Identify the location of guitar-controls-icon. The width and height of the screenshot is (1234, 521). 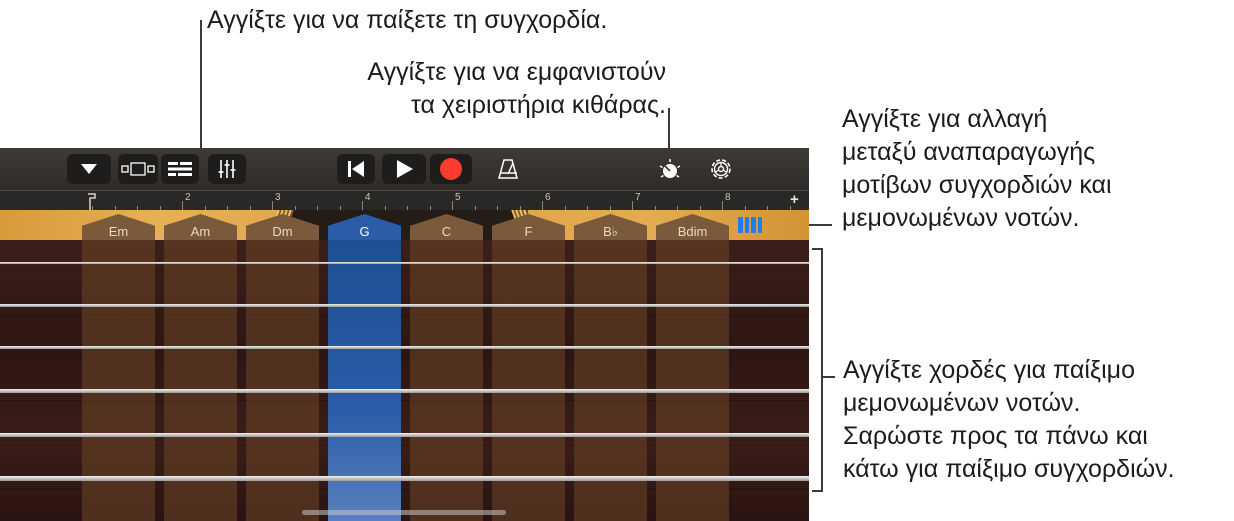
(670, 168).